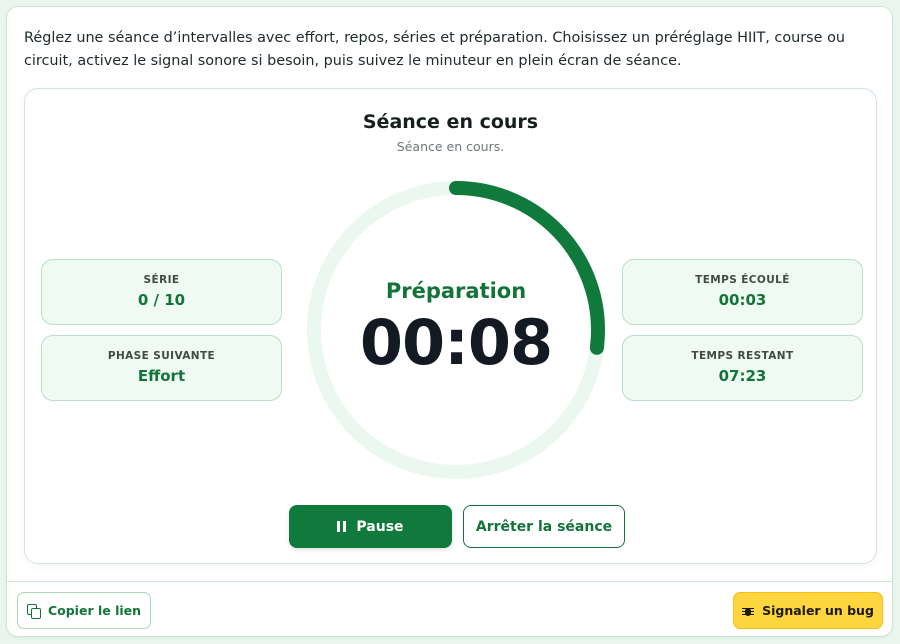 The height and width of the screenshot is (644, 900). Describe the element at coordinates (544, 526) in the screenshot. I see `stop-session-button: Arrêter la séance` at that location.